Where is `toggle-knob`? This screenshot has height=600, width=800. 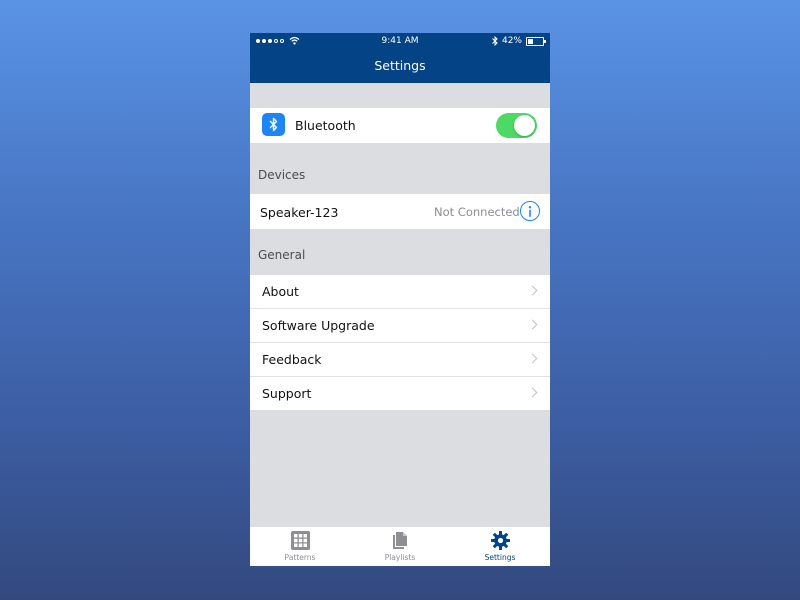
toggle-knob is located at coordinates (524, 125).